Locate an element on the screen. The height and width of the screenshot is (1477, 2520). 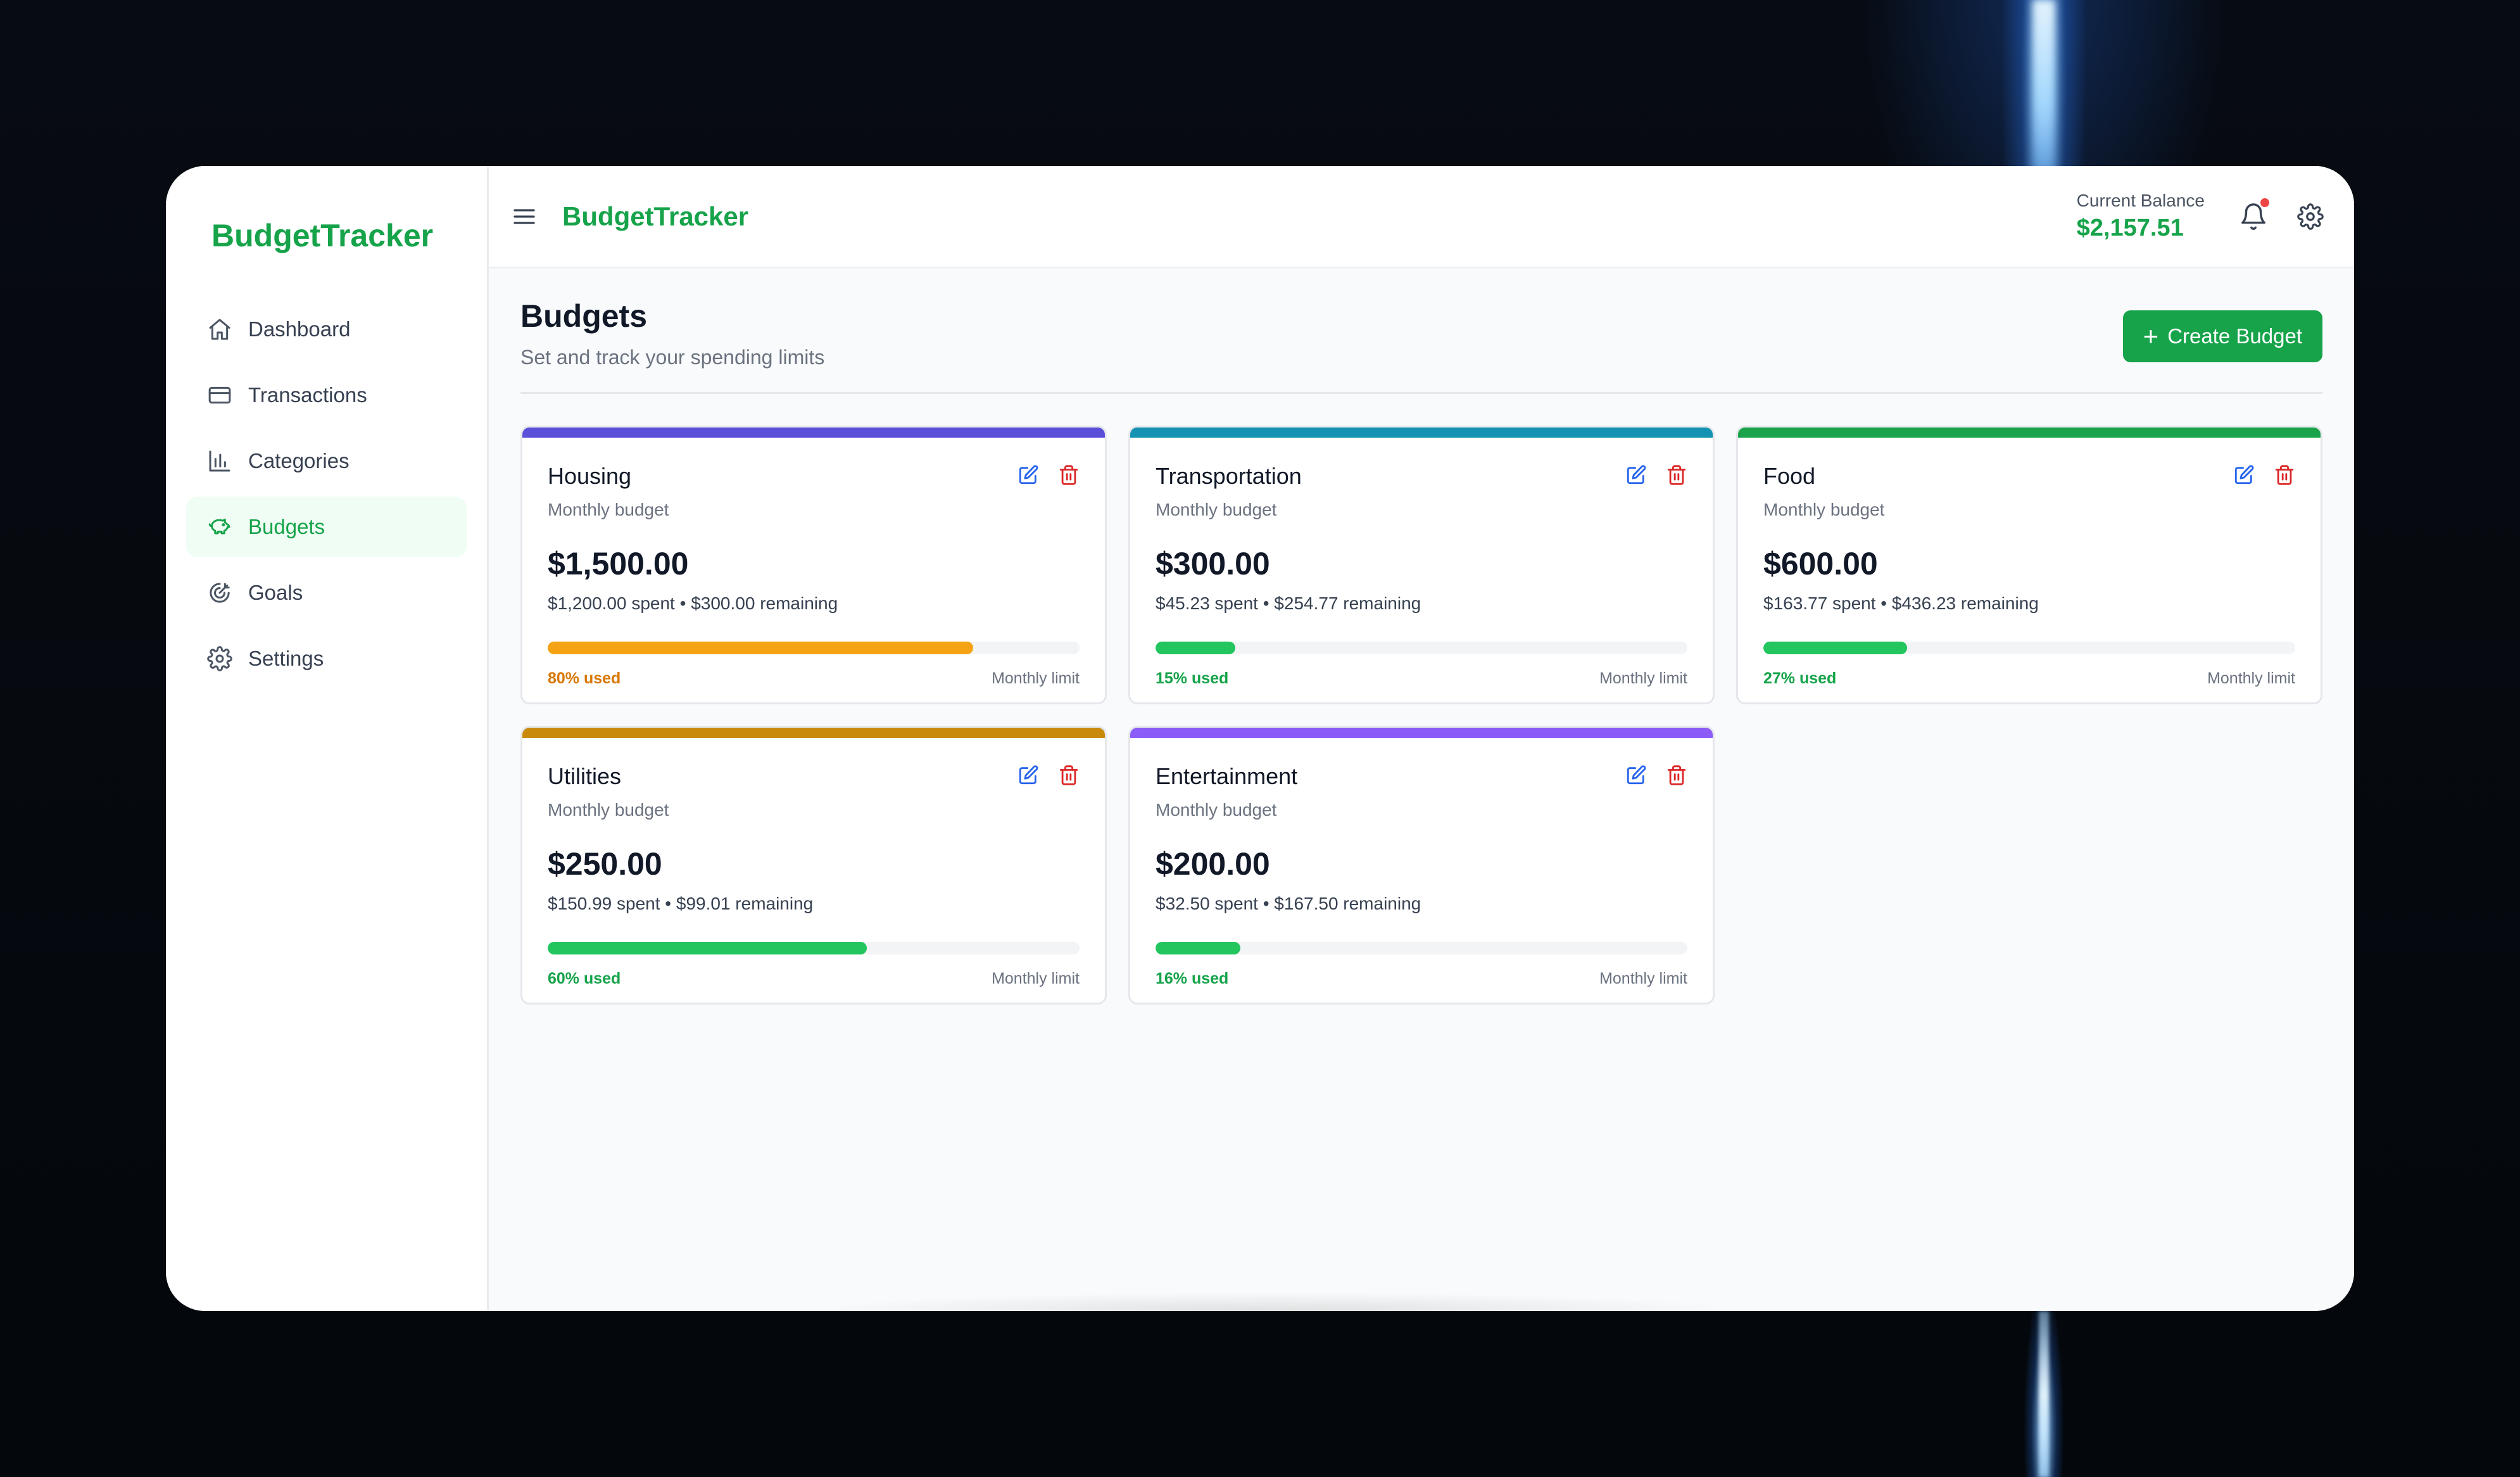
budget-spent: $1,200.00 spent is located at coordinates (611, 603).